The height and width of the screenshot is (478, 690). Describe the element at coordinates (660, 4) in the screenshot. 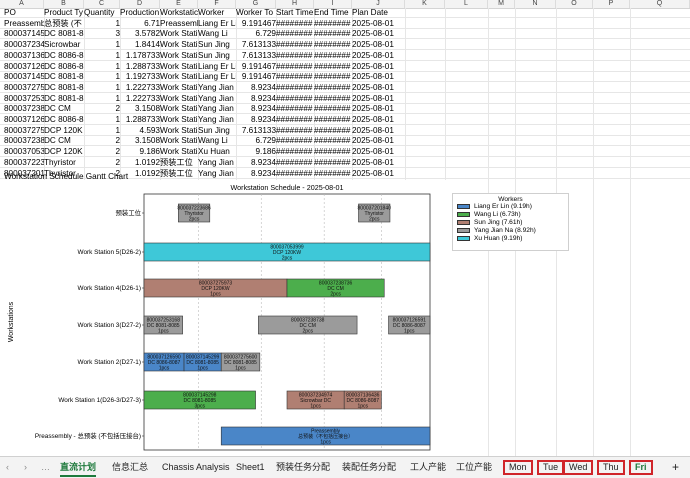

I see `column-header-q: Q` at that location.